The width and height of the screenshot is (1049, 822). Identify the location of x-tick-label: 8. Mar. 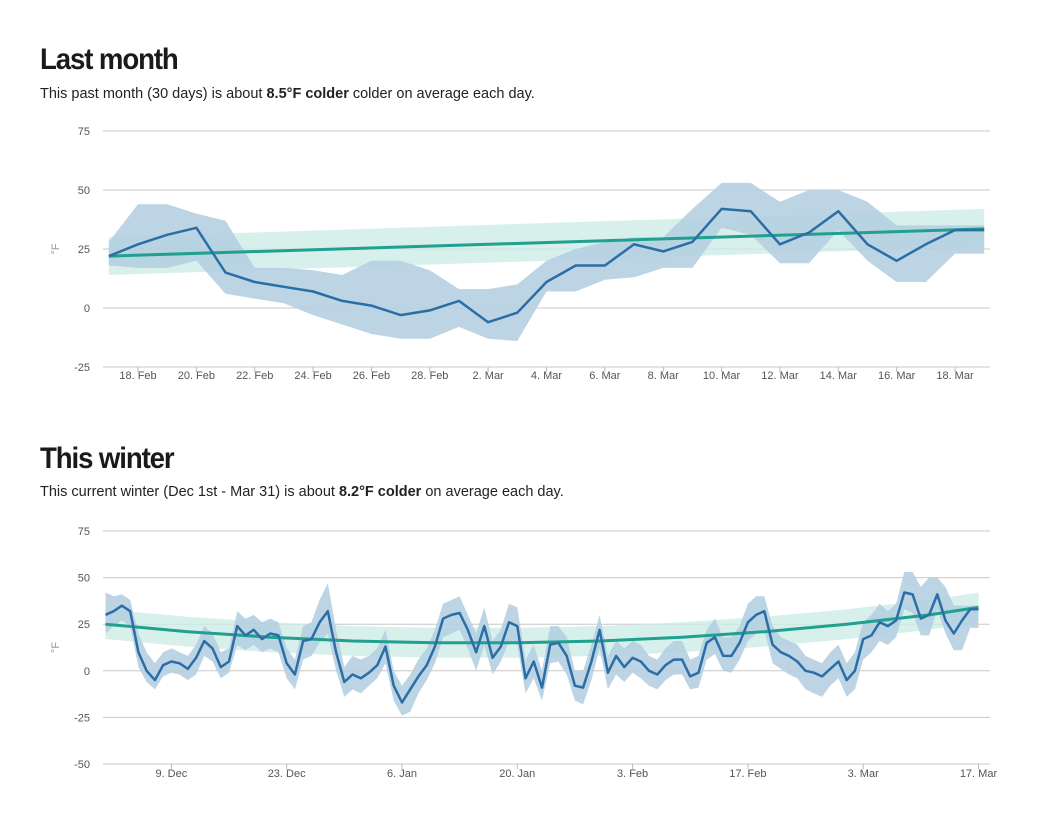
(664, 376).